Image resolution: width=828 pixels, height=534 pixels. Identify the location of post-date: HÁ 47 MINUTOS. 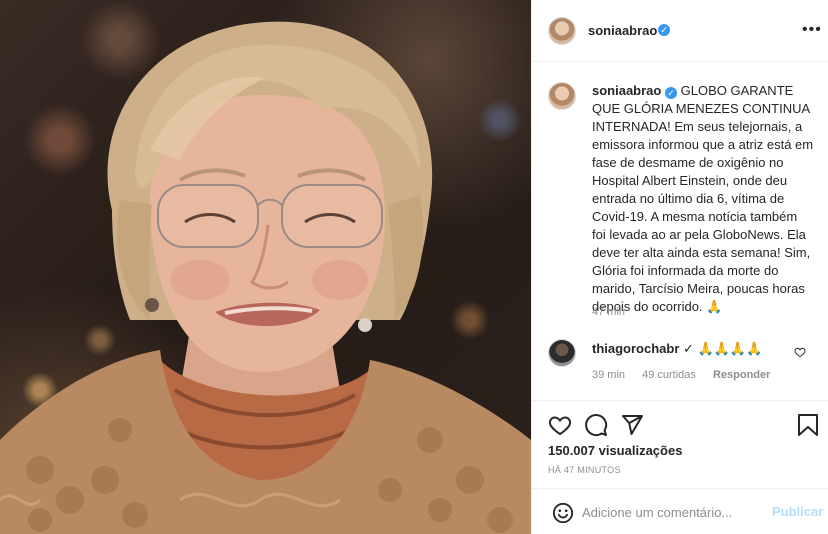
(584, 470).